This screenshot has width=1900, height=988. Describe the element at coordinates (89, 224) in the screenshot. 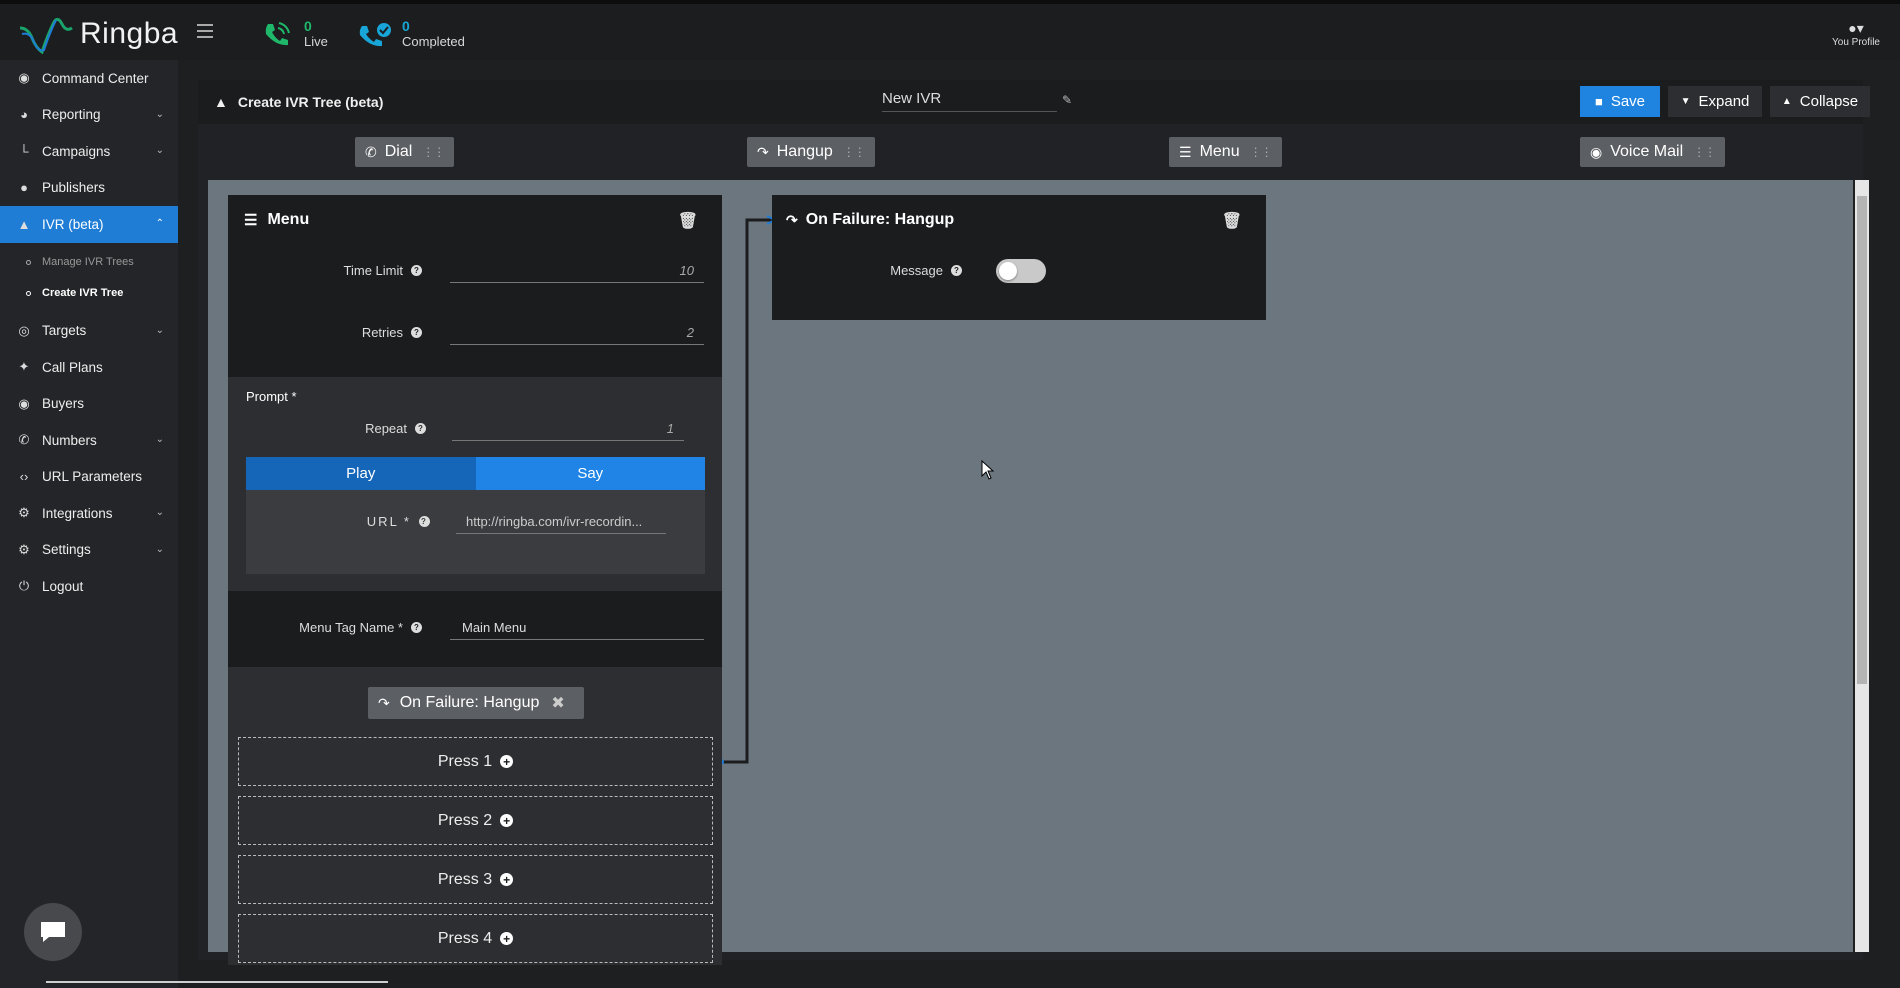

I see `sidebar-item-ivr: ▲ IVR (beta) ⌃` at that location.